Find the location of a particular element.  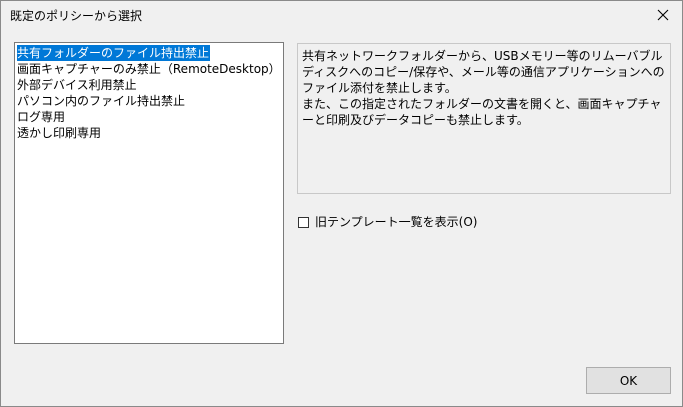

policy-item-label: 画面キャプチャーのみ禁止（RemoteDesktop） is located at coordinates (149, 69).